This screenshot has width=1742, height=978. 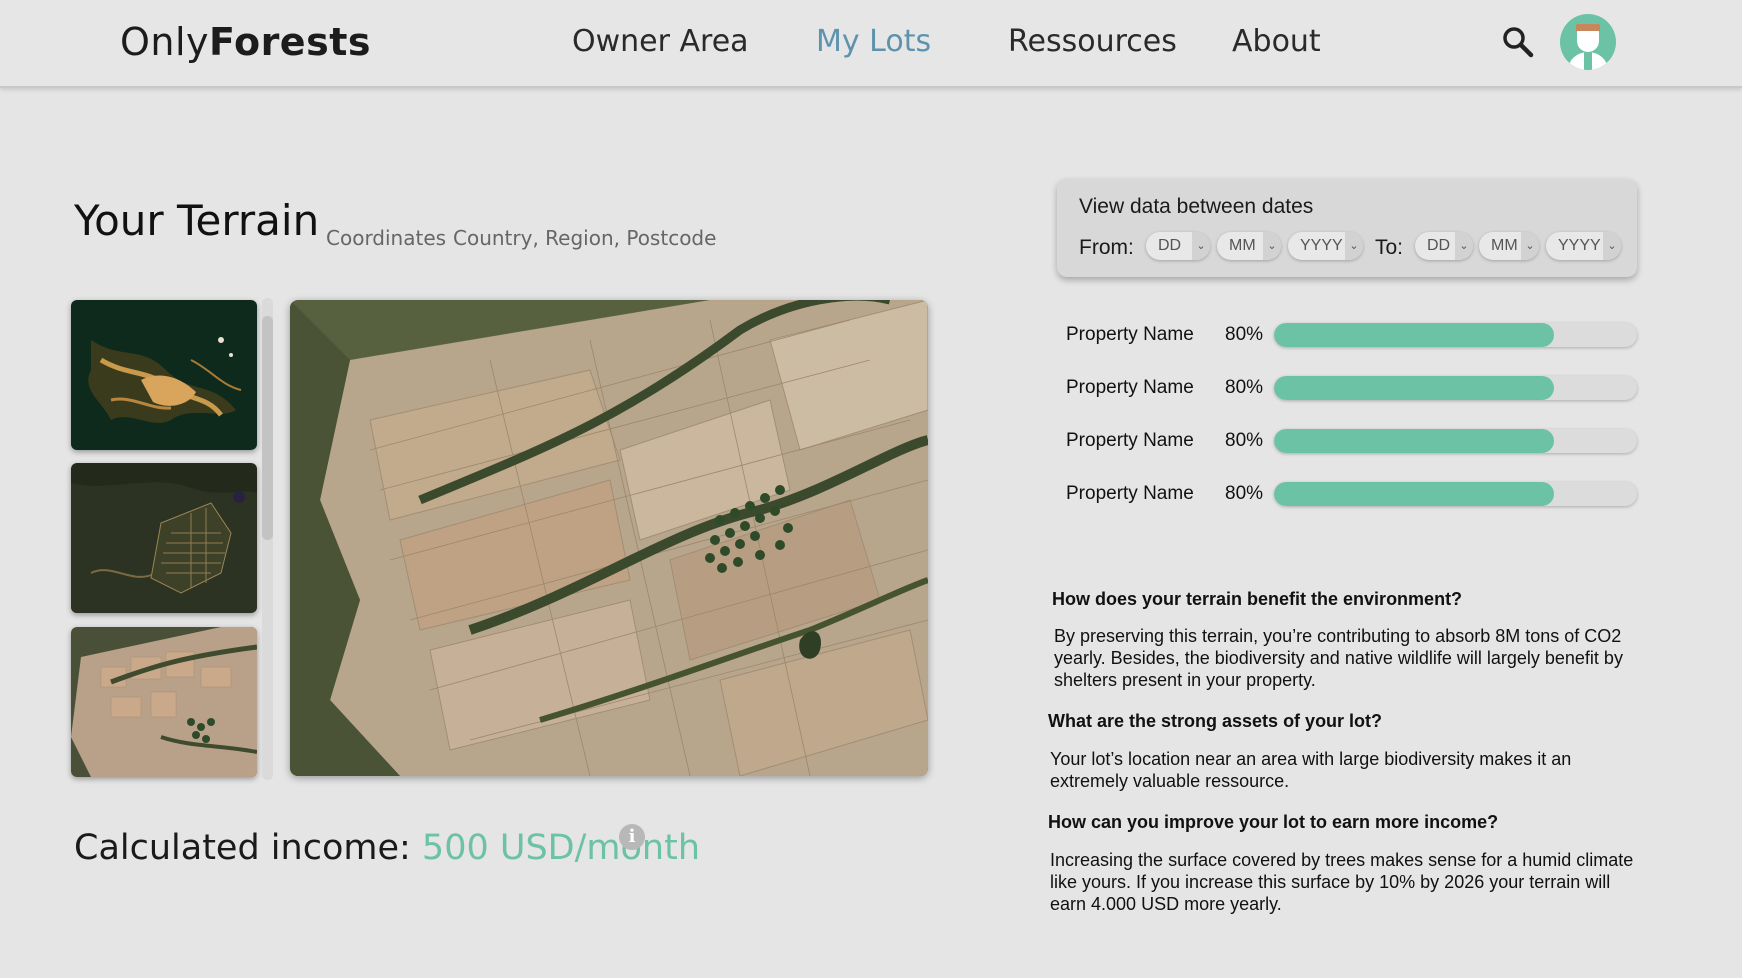 What do you see at coordinates (386, 238) in the screenshot?
I see `coordinates-label: Coordinates` at bounding box center [386, 238].